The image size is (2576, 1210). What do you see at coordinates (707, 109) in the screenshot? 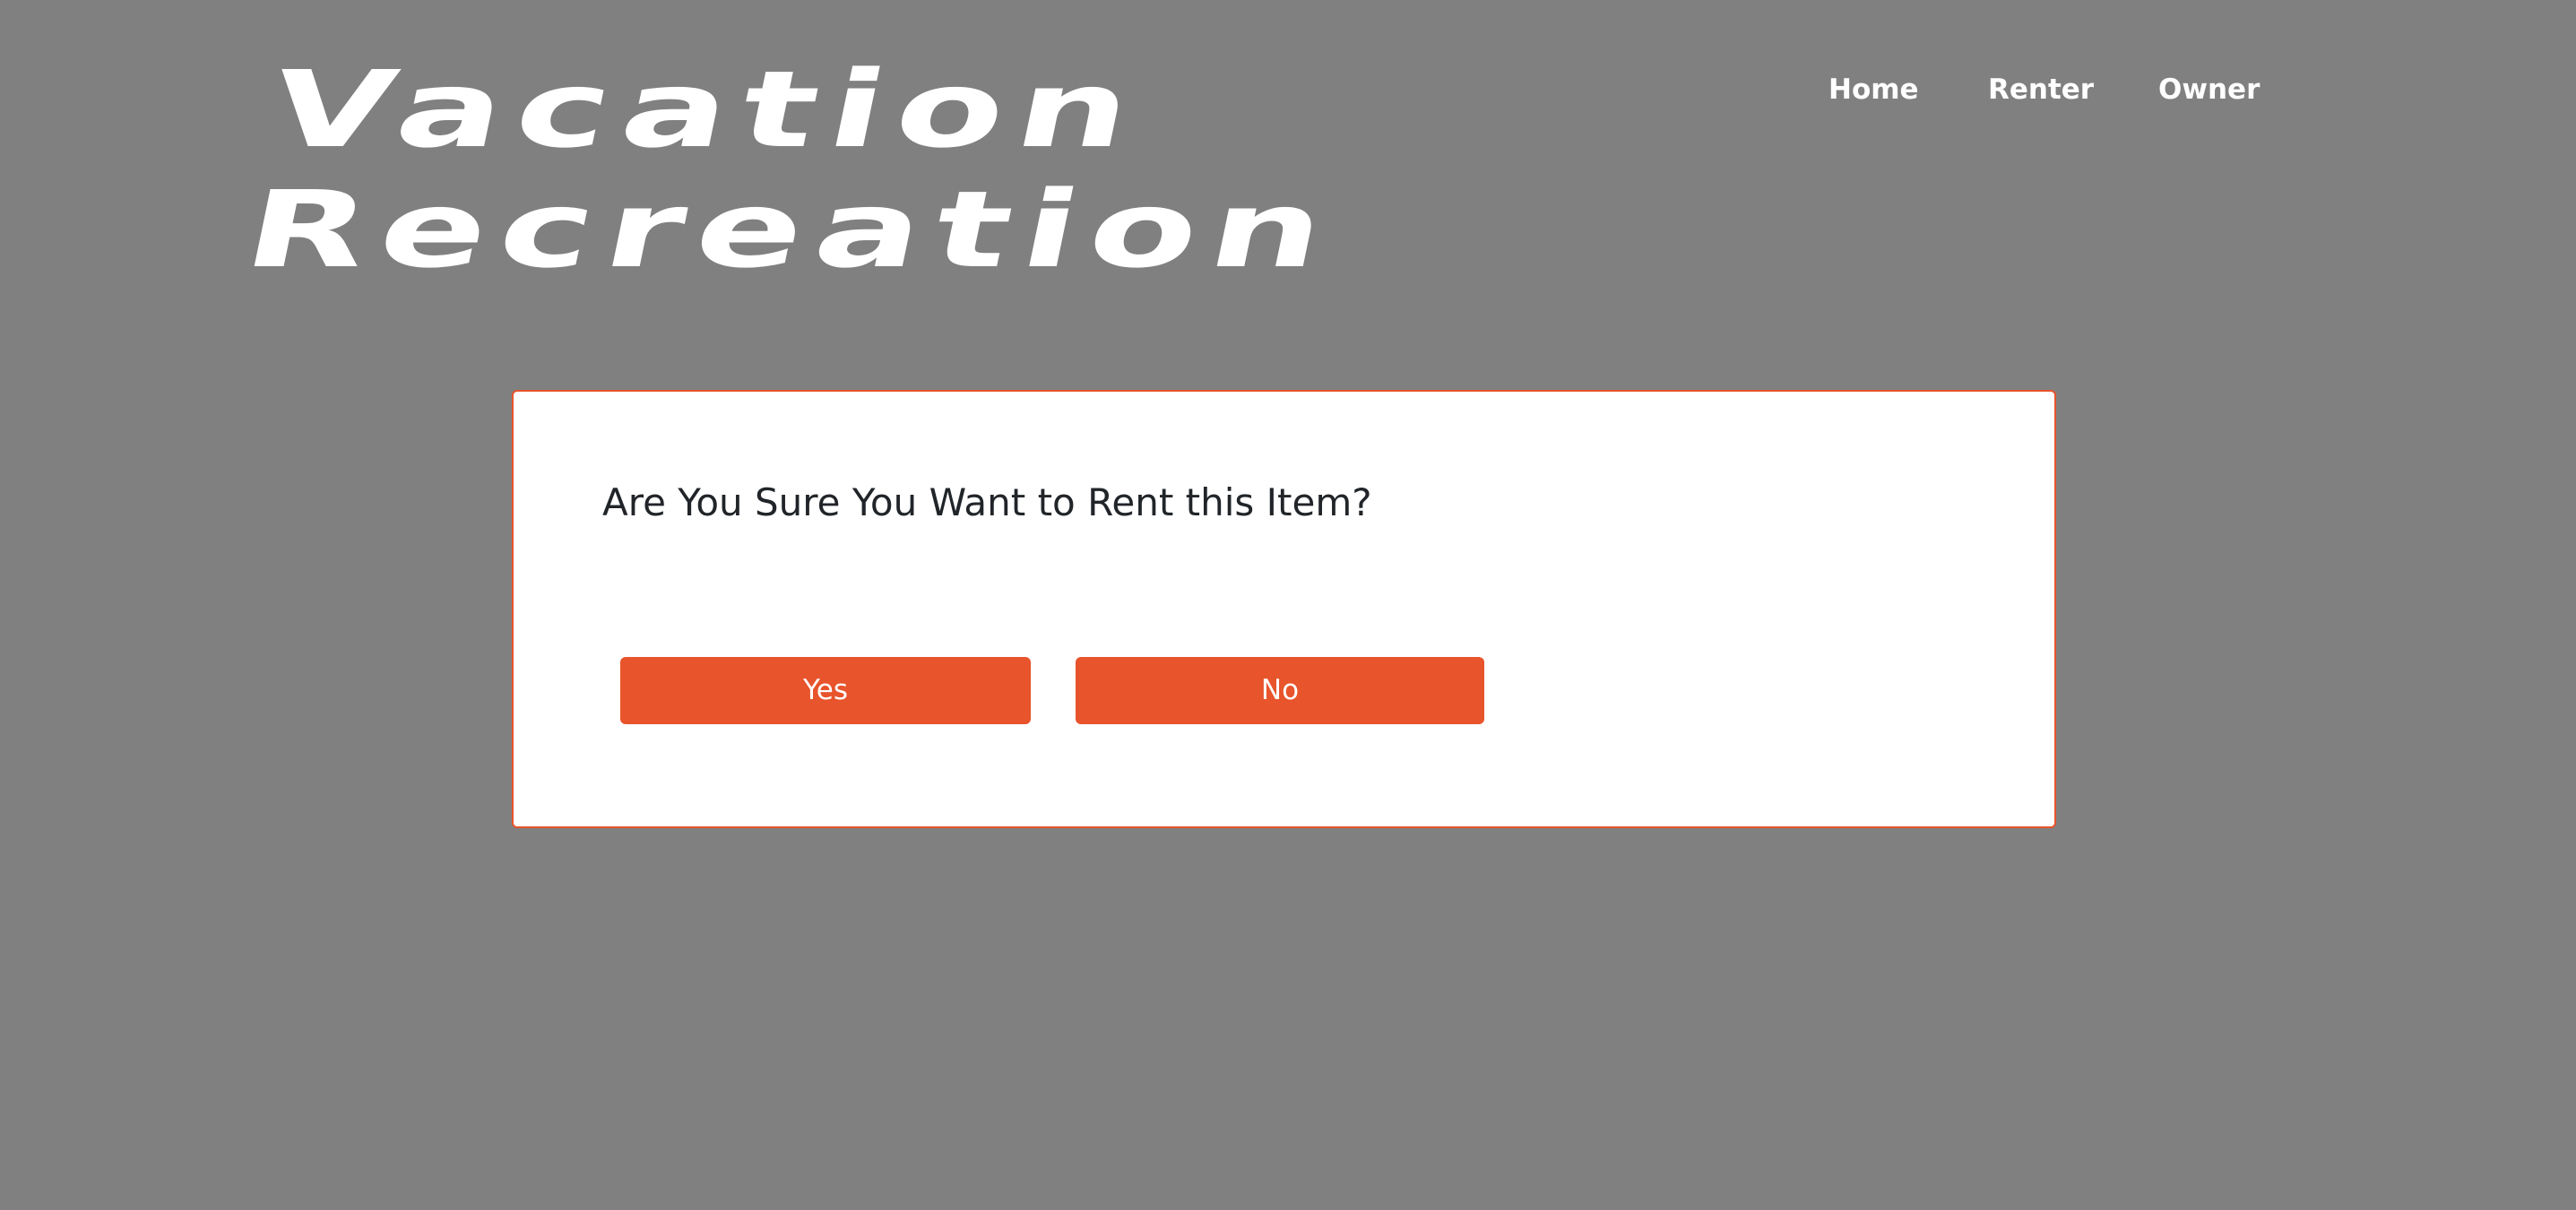
I see `logo-line-1: Vacation` at bounding box center [707, 109].